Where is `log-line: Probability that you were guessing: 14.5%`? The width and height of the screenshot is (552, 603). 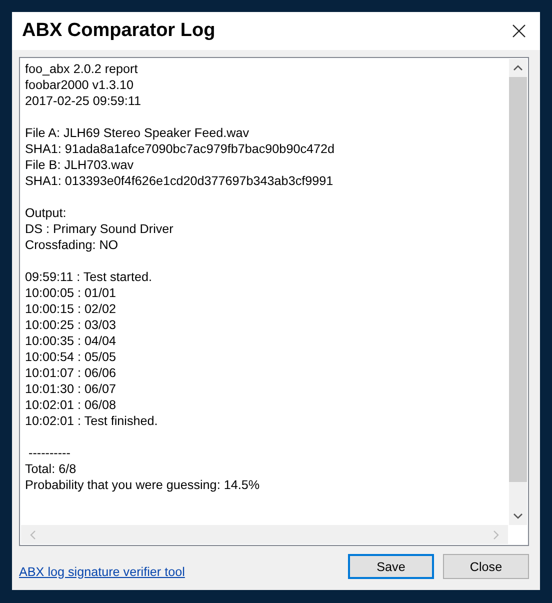 log-line: Probability that you were guessing: 14.5% is located at coordinates (143, 485).